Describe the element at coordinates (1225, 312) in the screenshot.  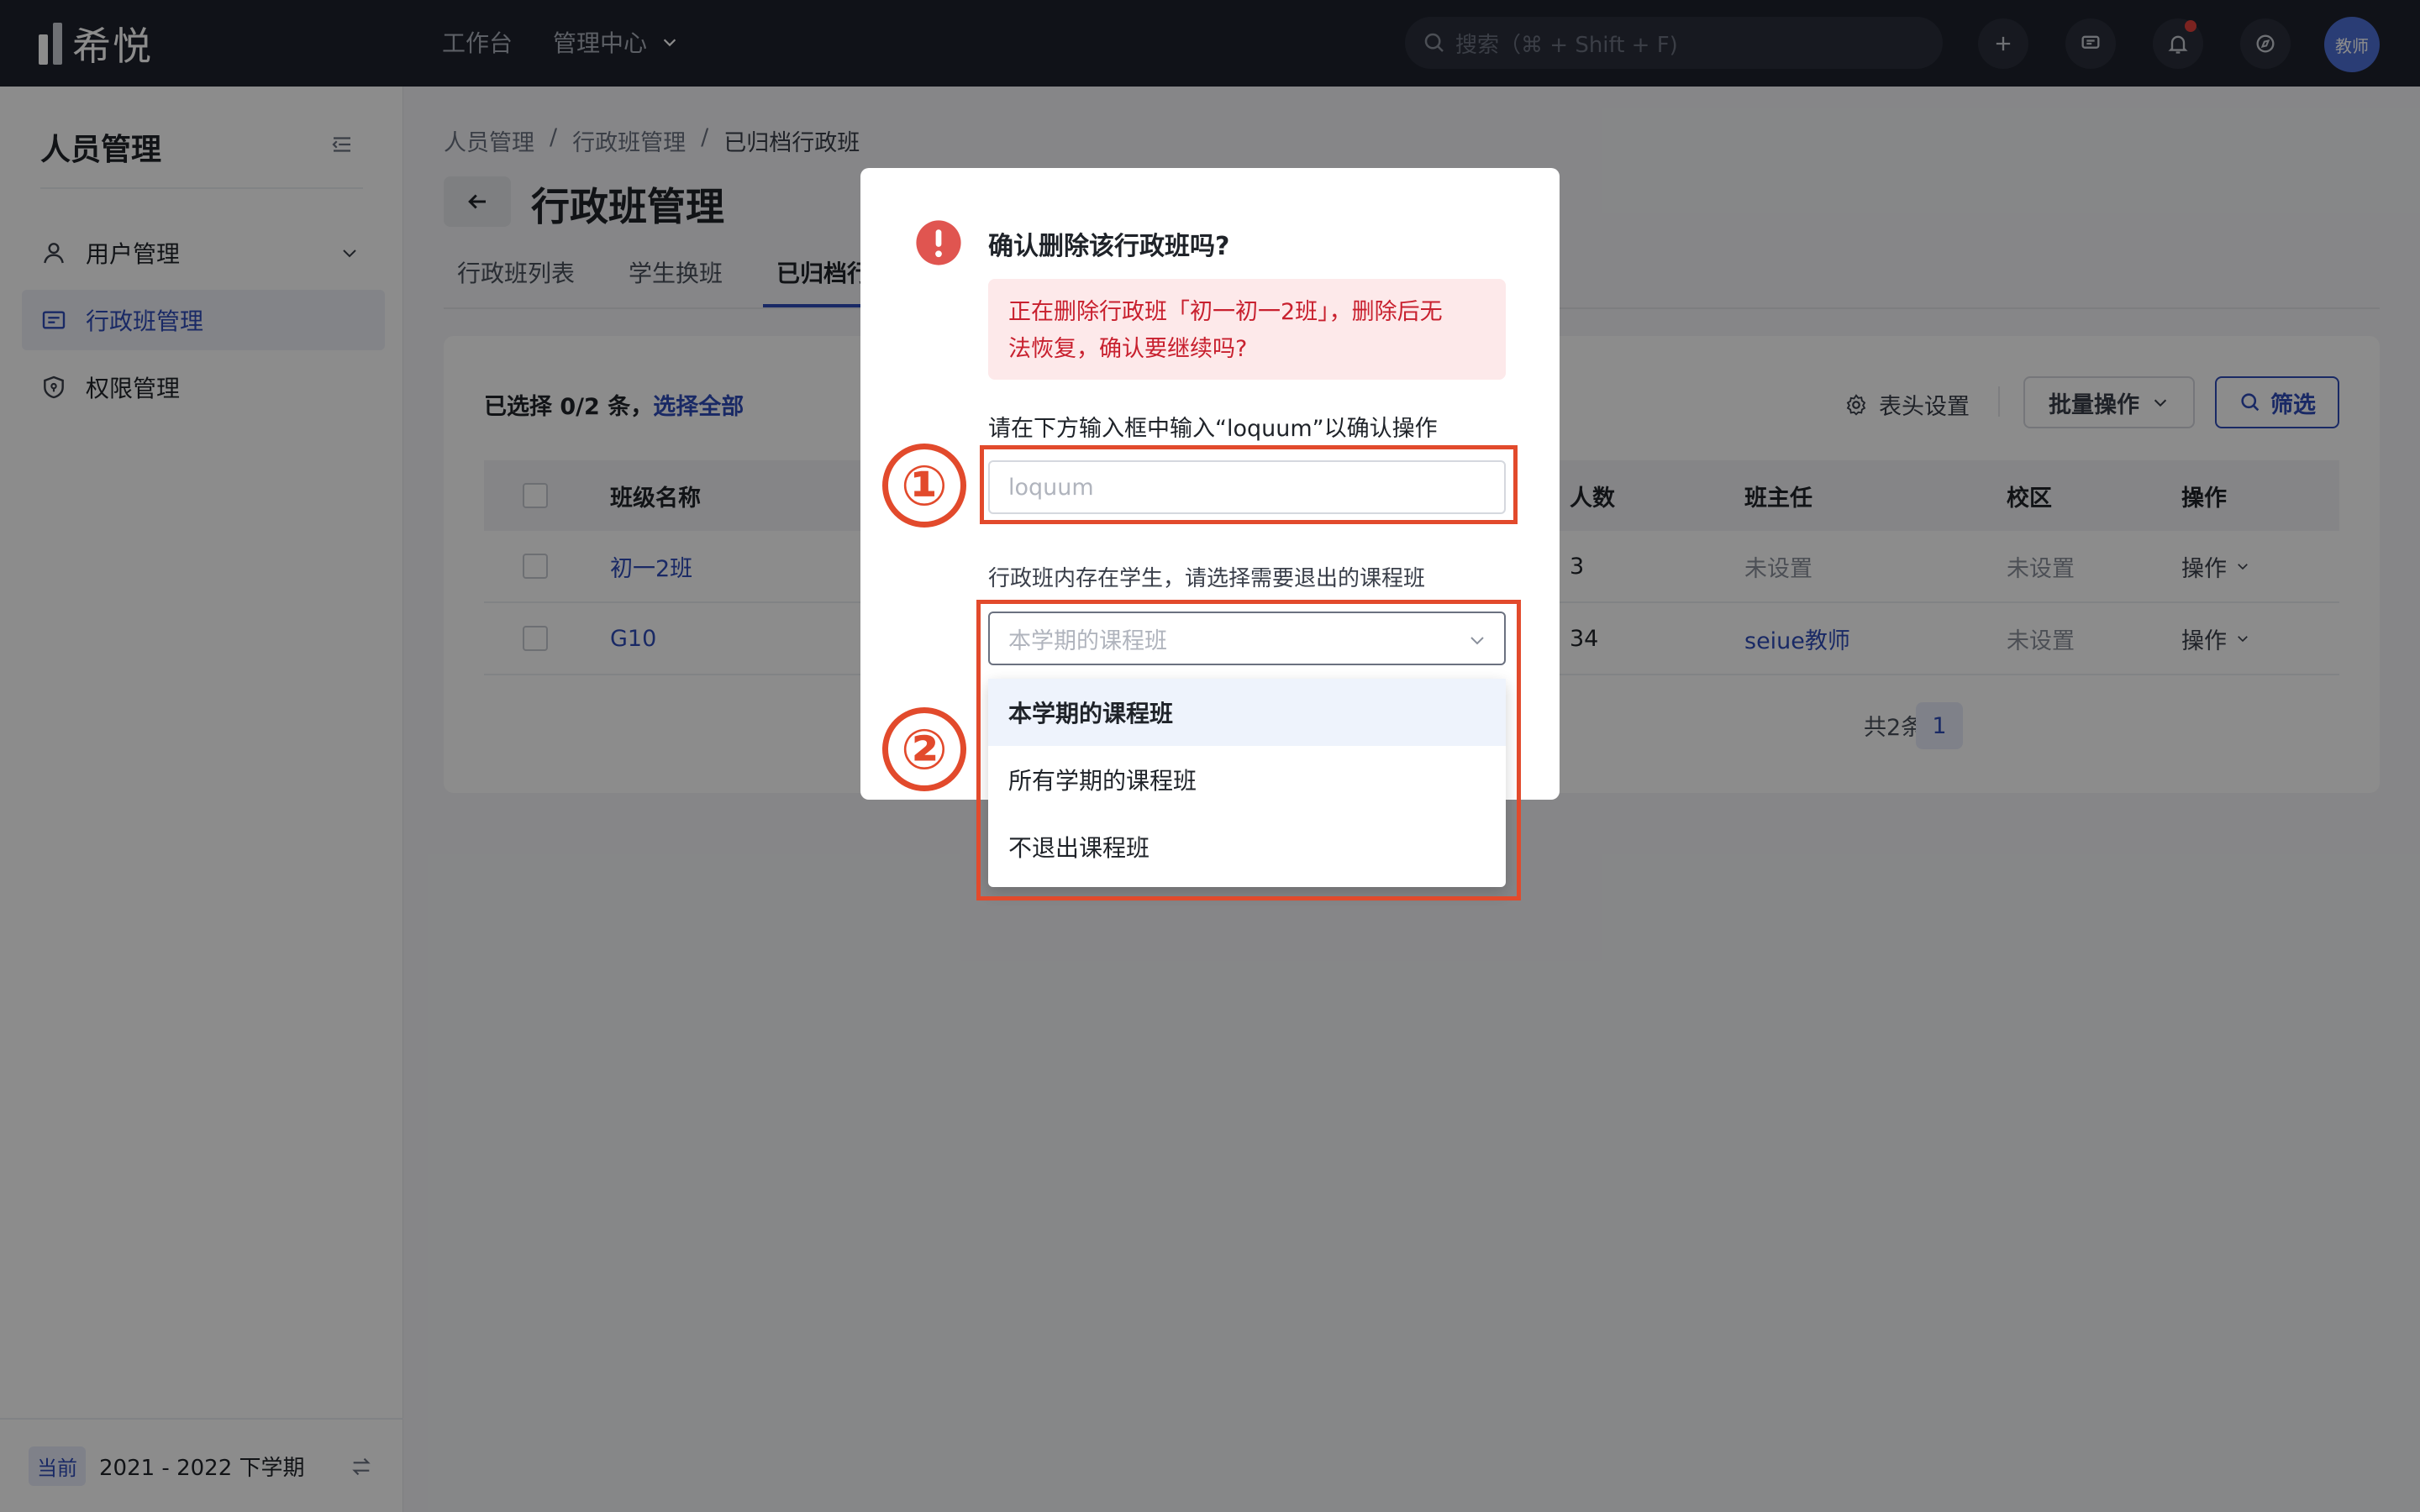
I see `alert-line: 正在删除行政班「初一初一2班」，删除后无` at that location.